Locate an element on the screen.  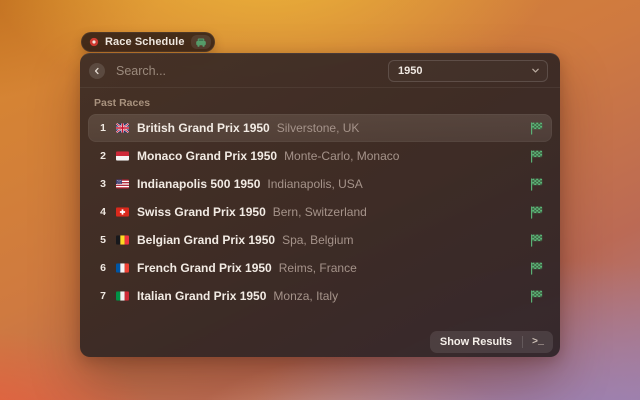
race-location: Indianapolis, USA is located at coordinates (315, 184).